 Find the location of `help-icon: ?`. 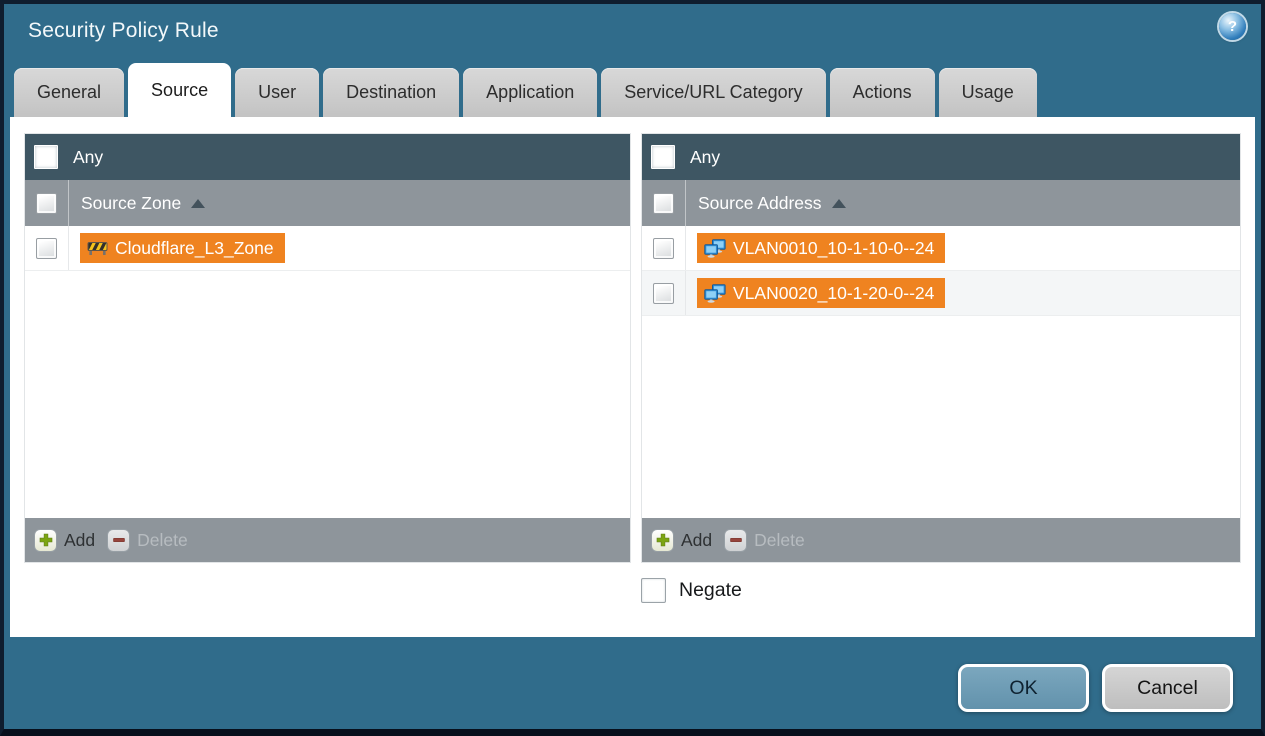

help-icon: ? is located at coordinates (1232, 26).